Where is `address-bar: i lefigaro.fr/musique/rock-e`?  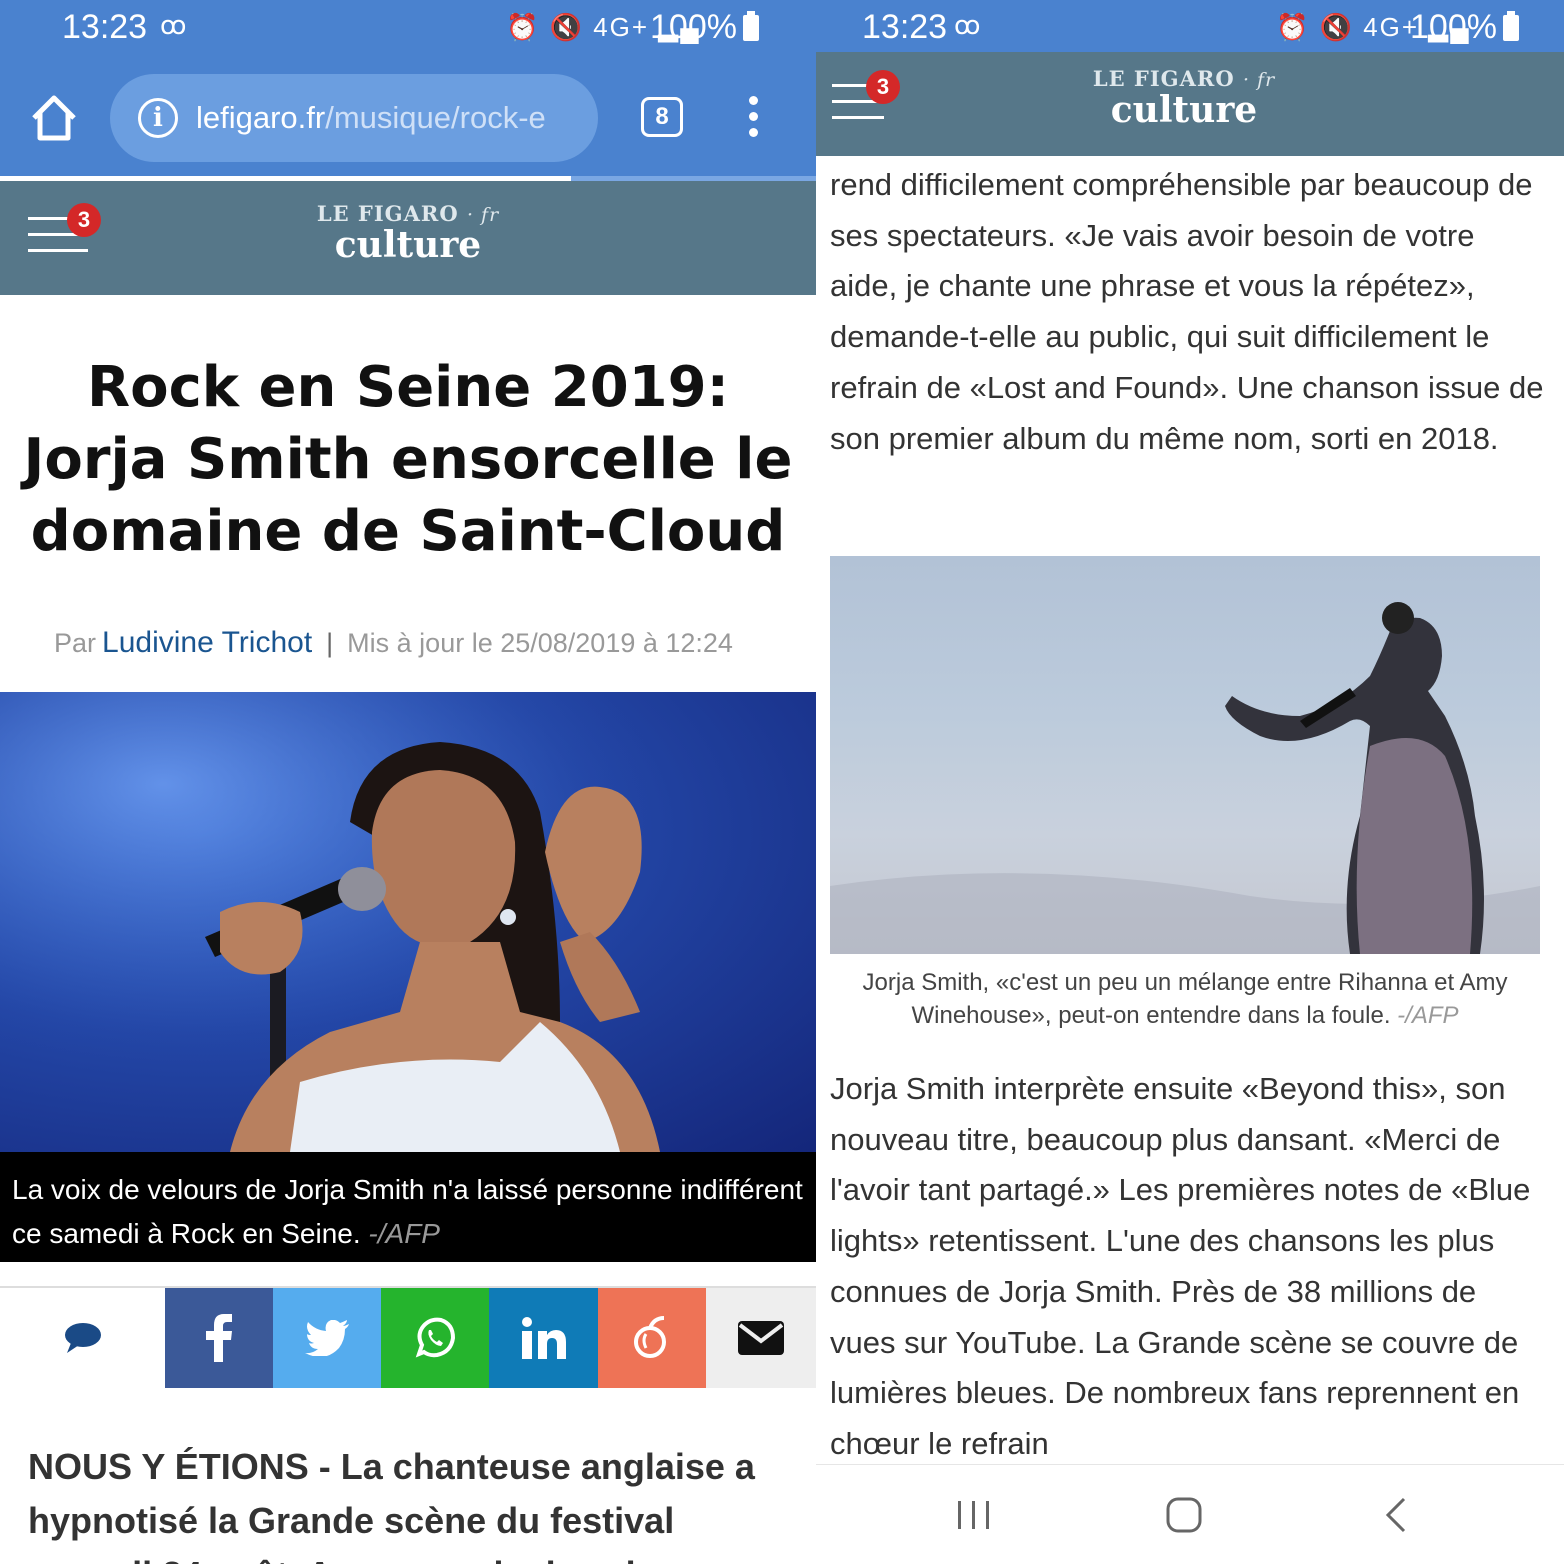 address-bar: i lefigaro.fr/musique/rock-e is located at coordinates (354, 118).